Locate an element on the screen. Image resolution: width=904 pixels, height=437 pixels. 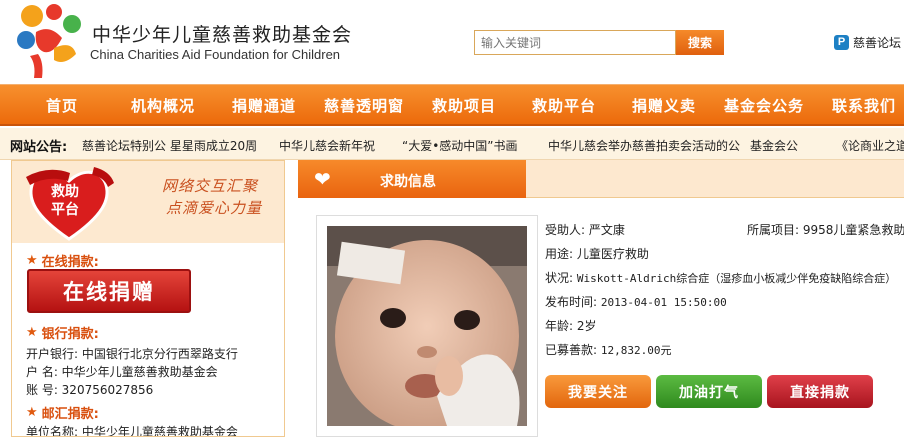
online-donate-button: 在线捐赠 is located at coordinates (109, 291).